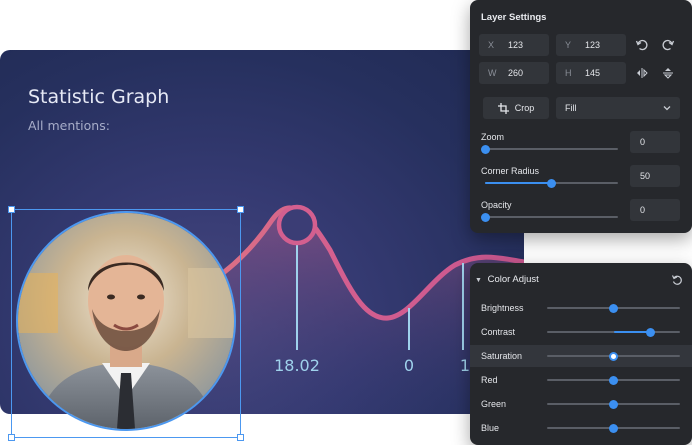 Image resolution: width=692 pixels, height=445 pixels. I want to click on crop-button: Crop, so click(516, 108).